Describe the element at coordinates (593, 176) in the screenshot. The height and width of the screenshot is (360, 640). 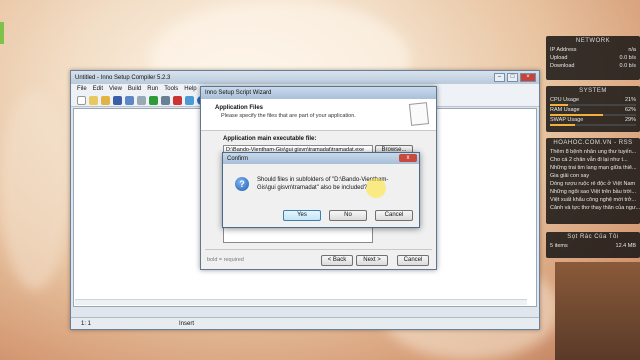
I see `rss-item: Gia giải con say` at that location.